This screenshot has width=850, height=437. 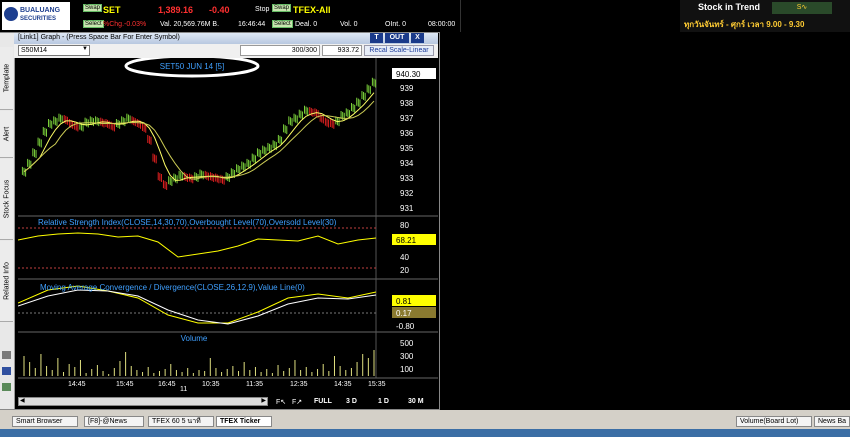 What do you see at coordinates (312, 10) in the screenshot?
I see `symbol-tfex: TFEX-All` at bounding box center [312, 10].